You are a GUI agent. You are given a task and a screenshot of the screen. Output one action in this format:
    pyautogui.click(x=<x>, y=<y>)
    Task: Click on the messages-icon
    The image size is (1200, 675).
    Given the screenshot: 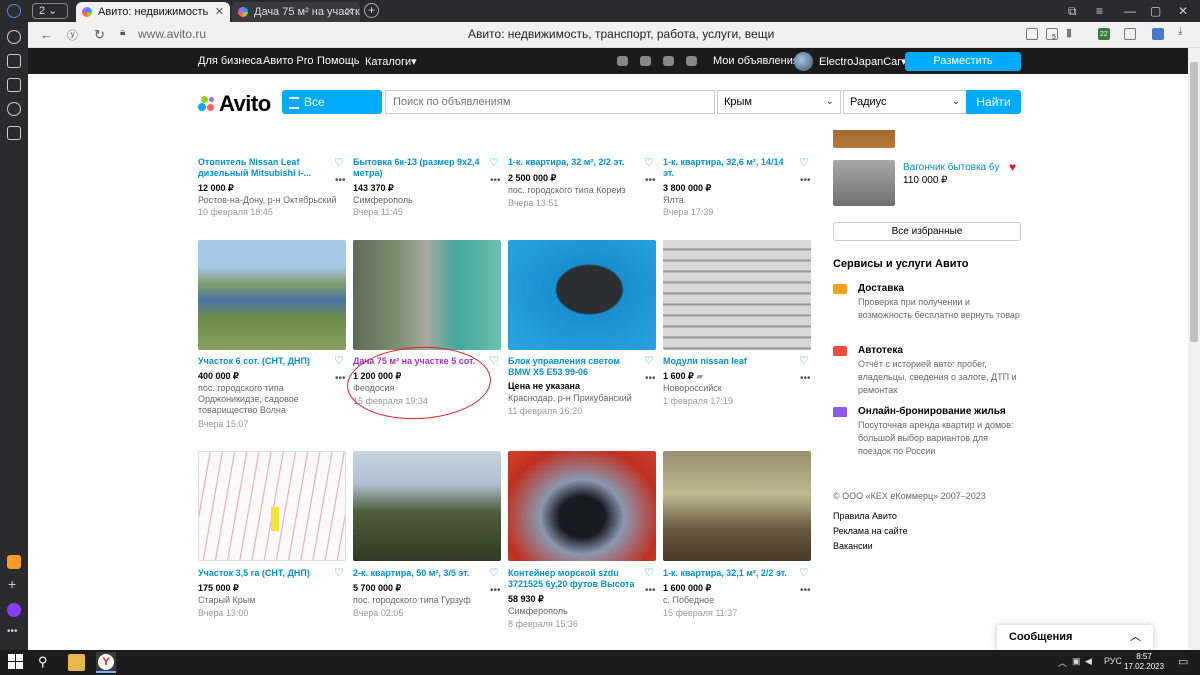 What is the action you would take?
    pyautogui.click(x=668, y=61)
    